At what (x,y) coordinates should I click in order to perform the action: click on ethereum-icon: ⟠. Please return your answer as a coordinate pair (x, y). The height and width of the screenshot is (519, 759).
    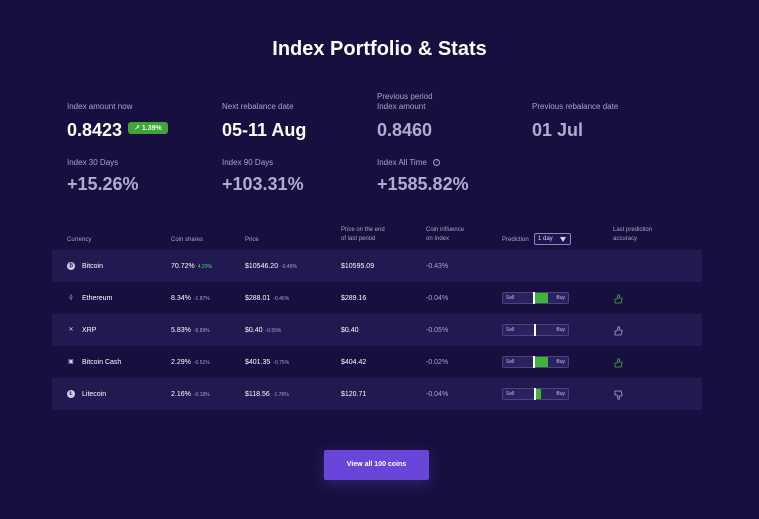
    Looking at the image, I should click on (71, 298).